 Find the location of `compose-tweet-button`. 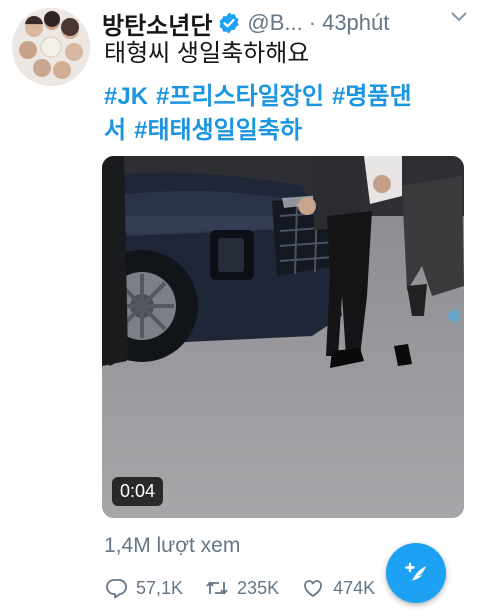

compose-tweet-button is located at coordinates (416, 573).